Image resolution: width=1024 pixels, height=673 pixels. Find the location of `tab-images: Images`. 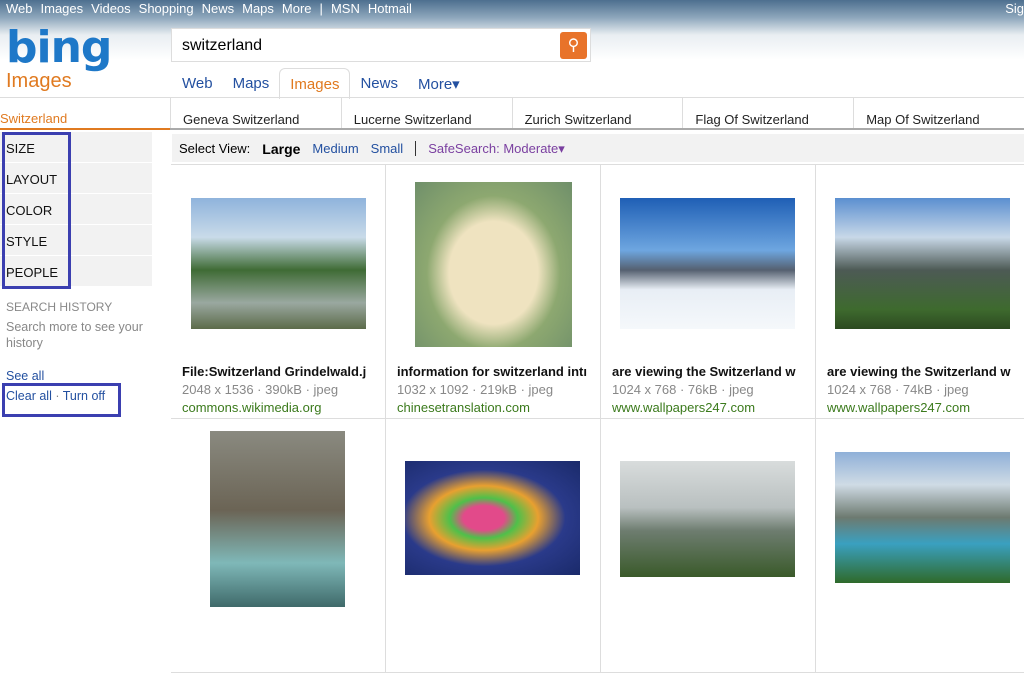

tab-images: Images is located at coordinates (315, 83).